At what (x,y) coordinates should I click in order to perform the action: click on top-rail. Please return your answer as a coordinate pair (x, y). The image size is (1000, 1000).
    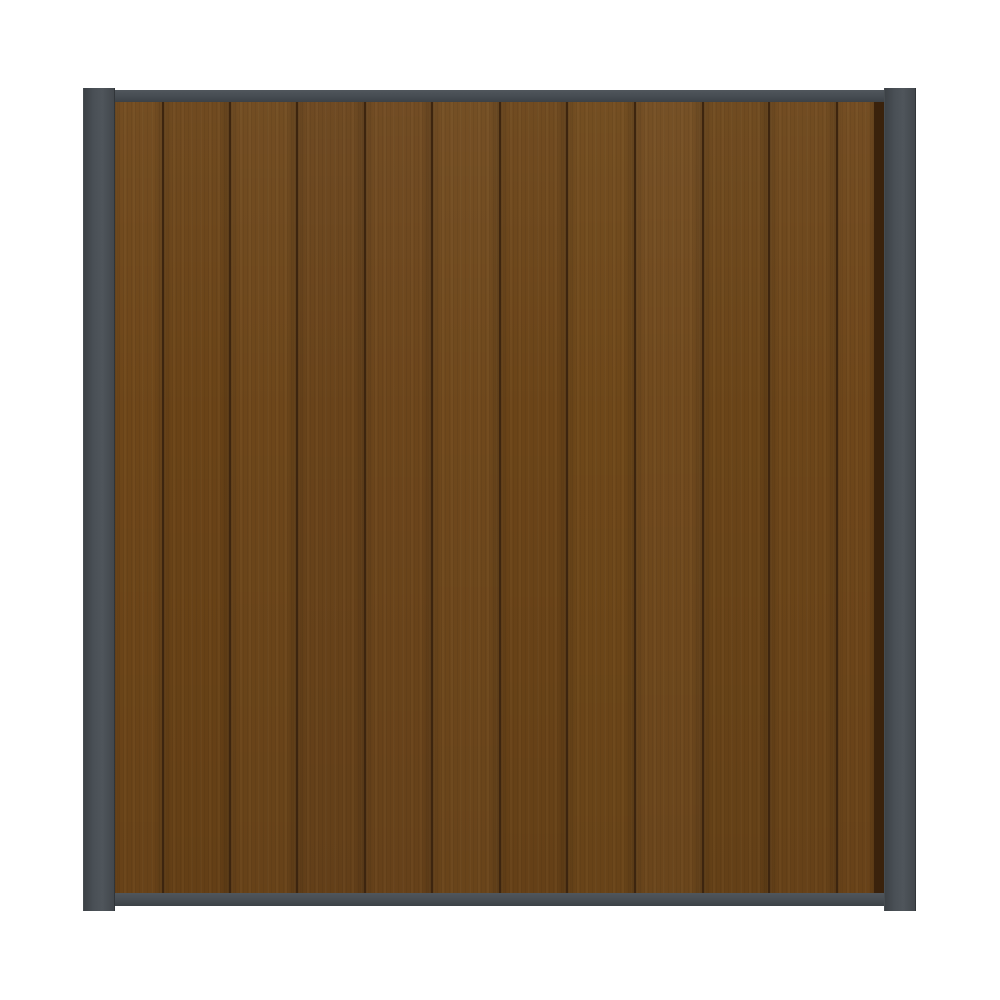
    Looking at the image, I should click on (499, 96).